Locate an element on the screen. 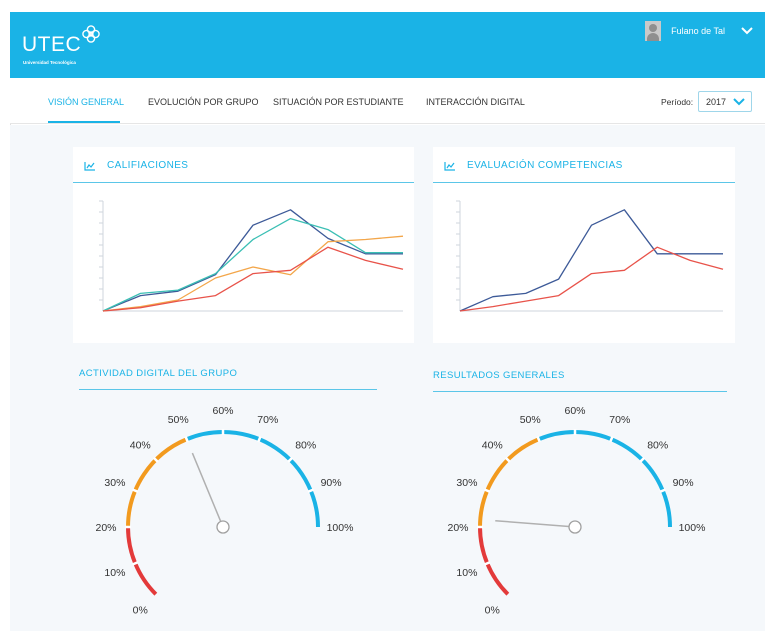 This screenshot has width=765, height=631. logo-subtitle: Universidad Tecnológica is located at coordinates (49, 62).